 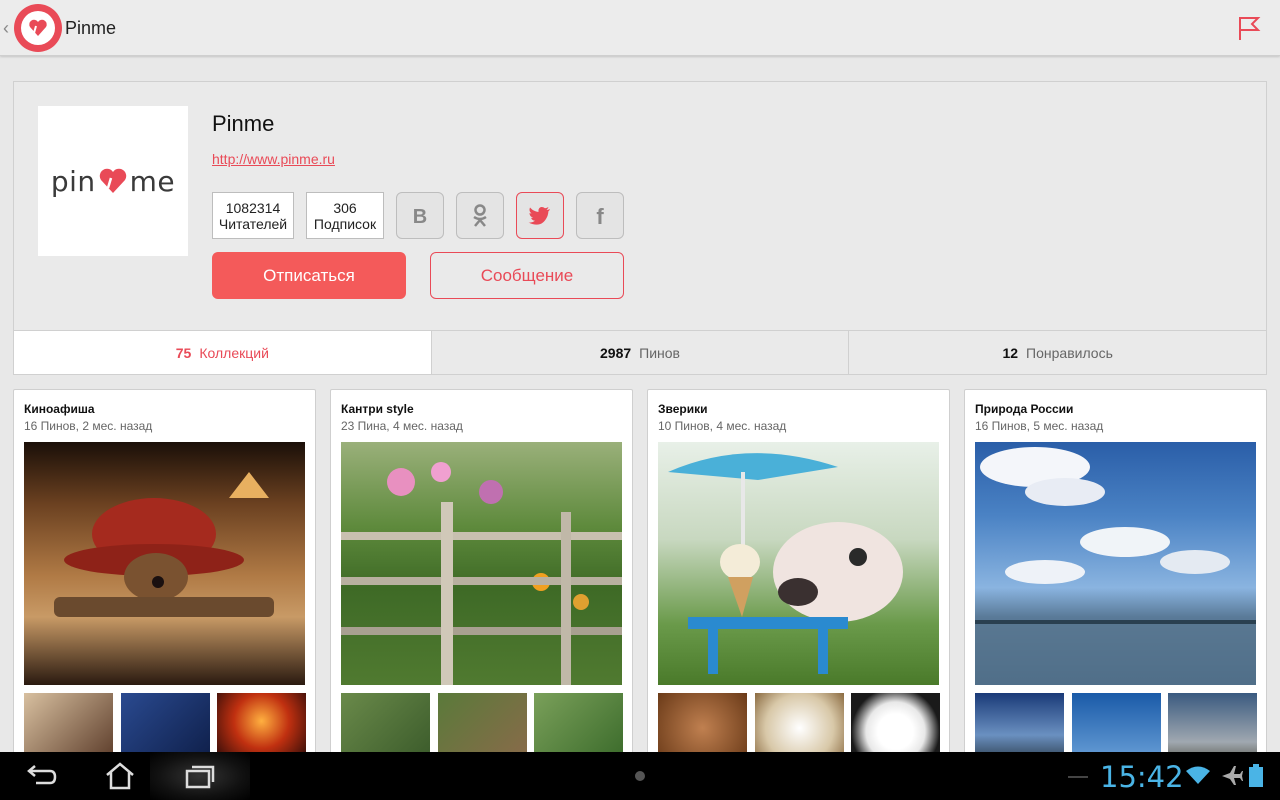 I want to click on recent-apps-icon, so click(x=200, y=777).